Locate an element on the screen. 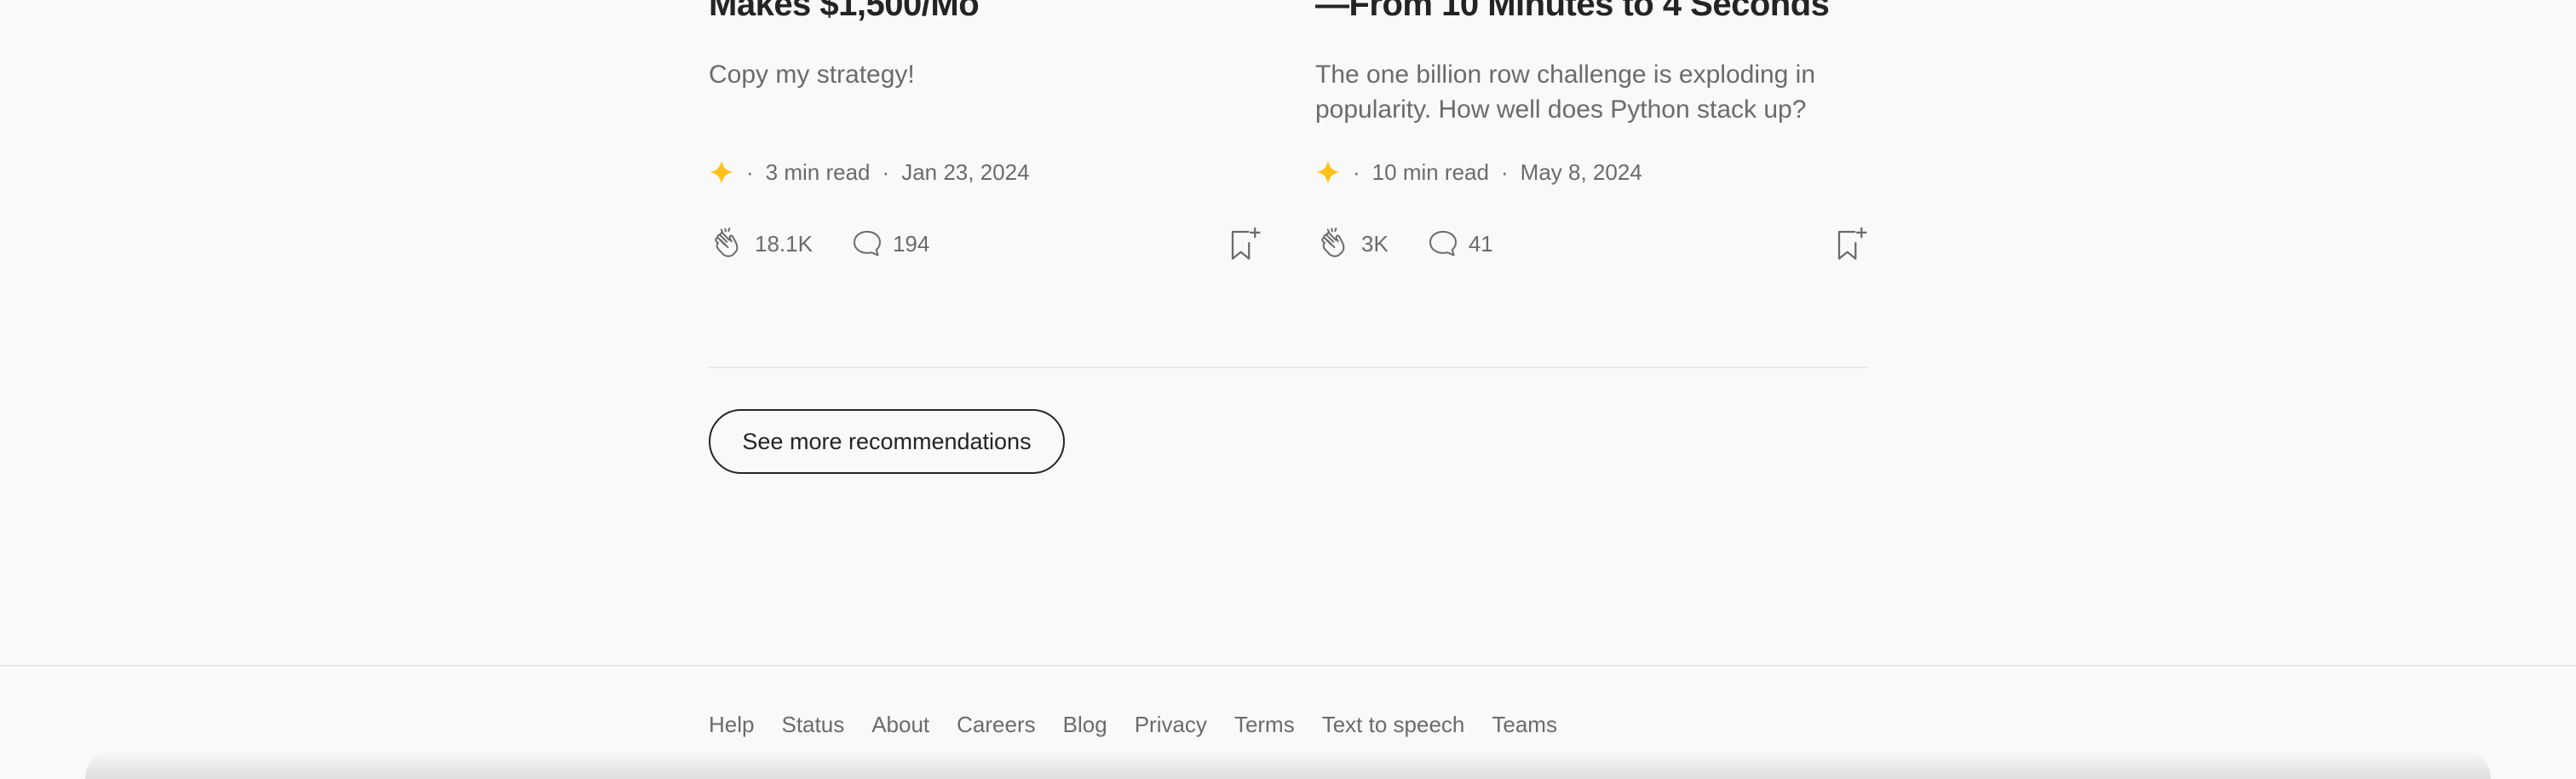 The height and width of the screenshot is (779, 2576). publish-date: May 8, 2024 is located at coordinates (1581, 172).